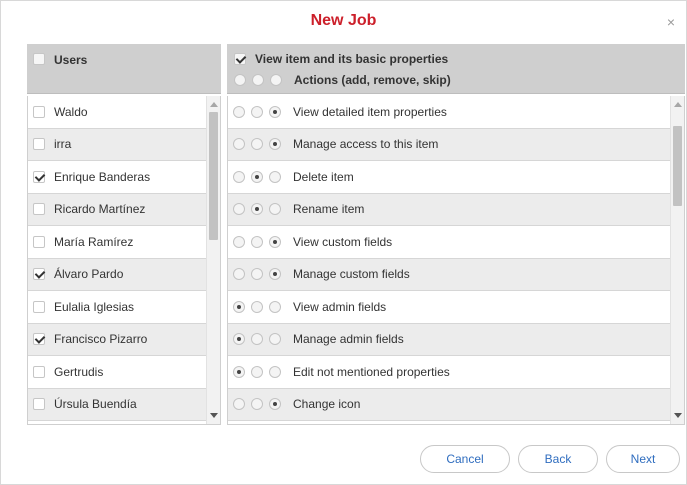  What do you see at coordinates (100, 209) in the screenshot?
I see `user-name: Ricardo Martínez` at bounding box center [100, 209].